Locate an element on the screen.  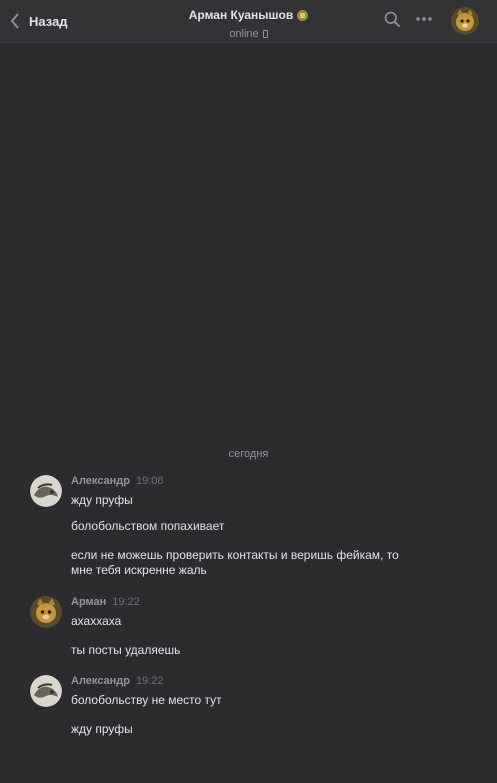
peer-name-wrap: Арман Куанышов is located at coordinates (249, 15).